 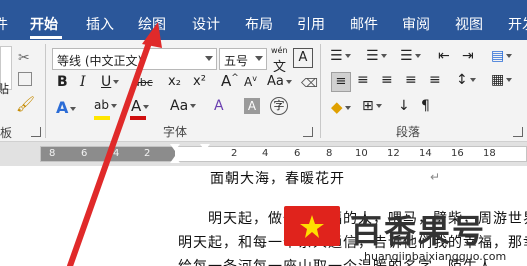 What do you see at coordinates (252, 106) in the screenshot?
I see `char-shading-button: A` at bounding box center [252, 106].